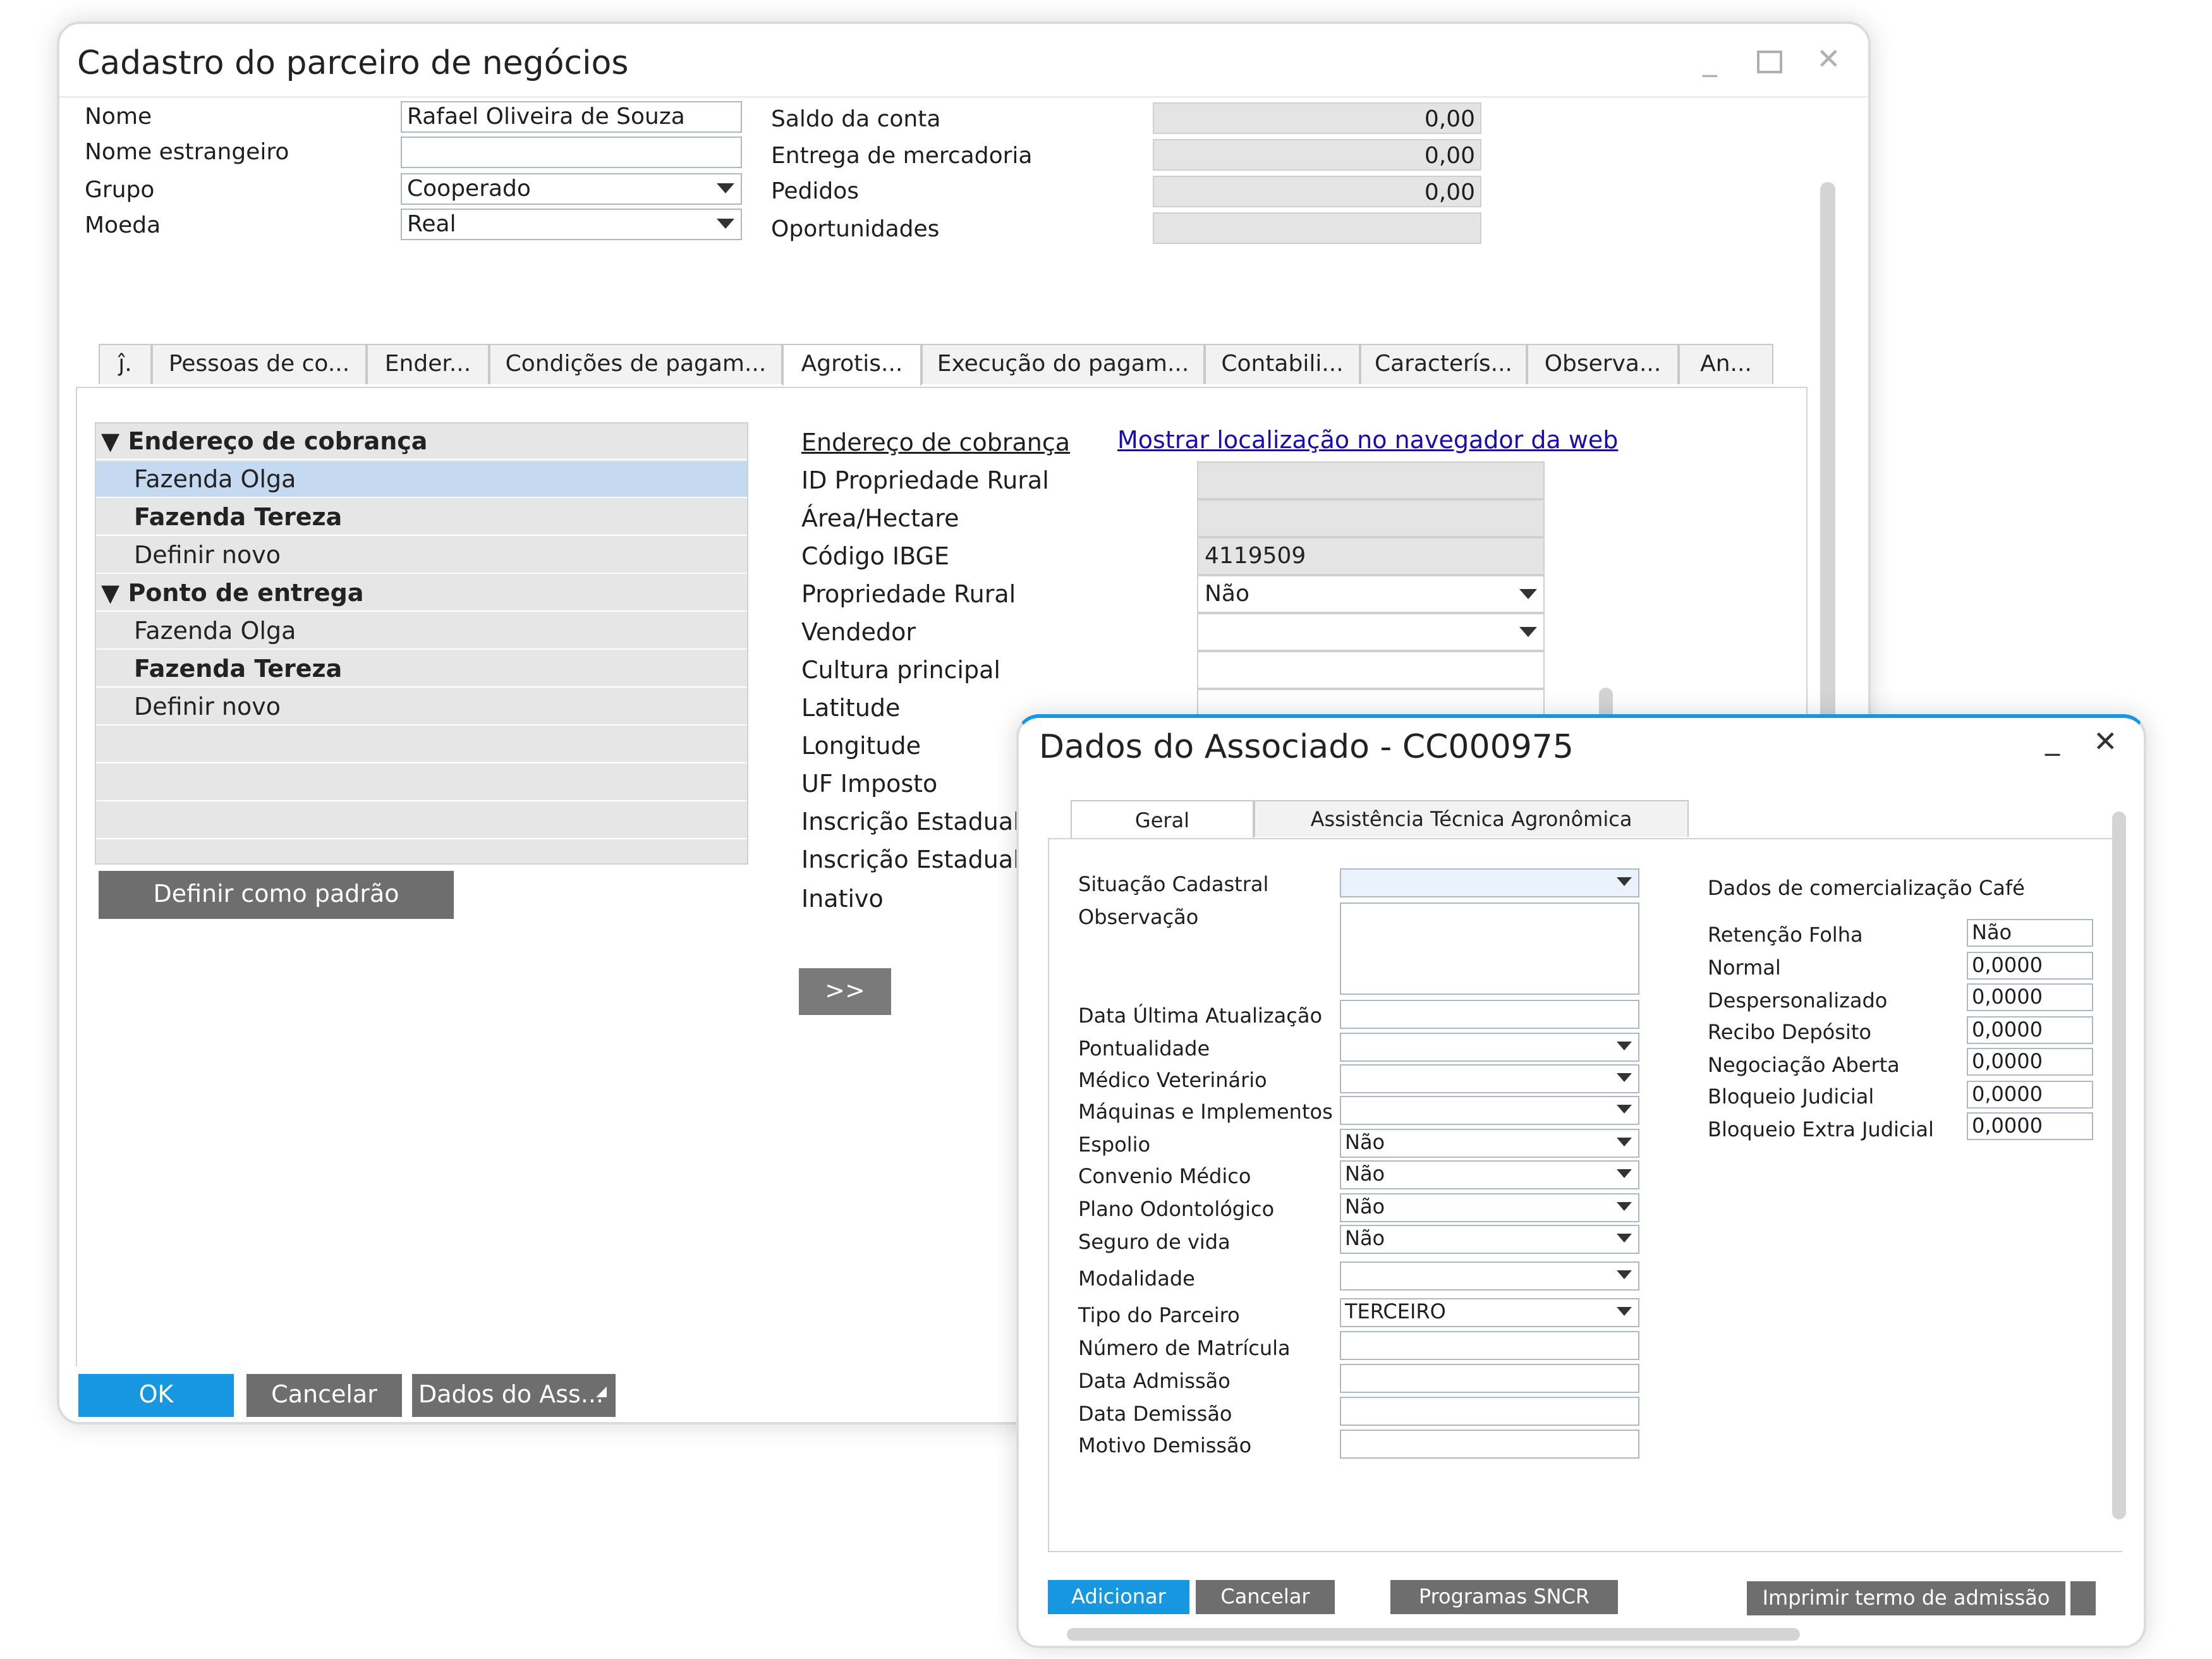 This screenshot has height=1659, width=2212. What do you see at coordinates (1365, 1206) in the screenshot?
I see `plano-odontologico-value: Não` at bounding box center [1365, 1206].